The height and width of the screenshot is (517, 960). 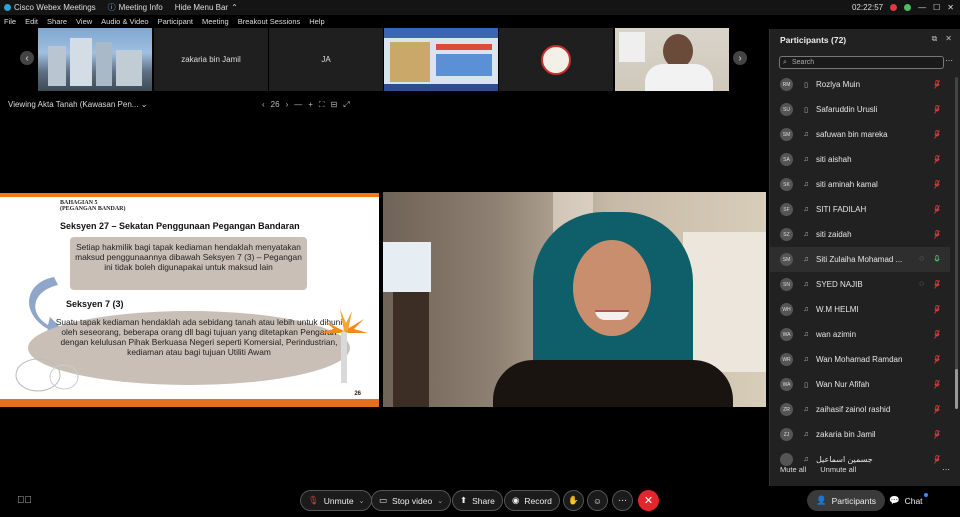 I want to click on share-title-dropdown: Viewing Akta Tanah (Kawasan Pen... ⌄, so click(x=77, y=104).